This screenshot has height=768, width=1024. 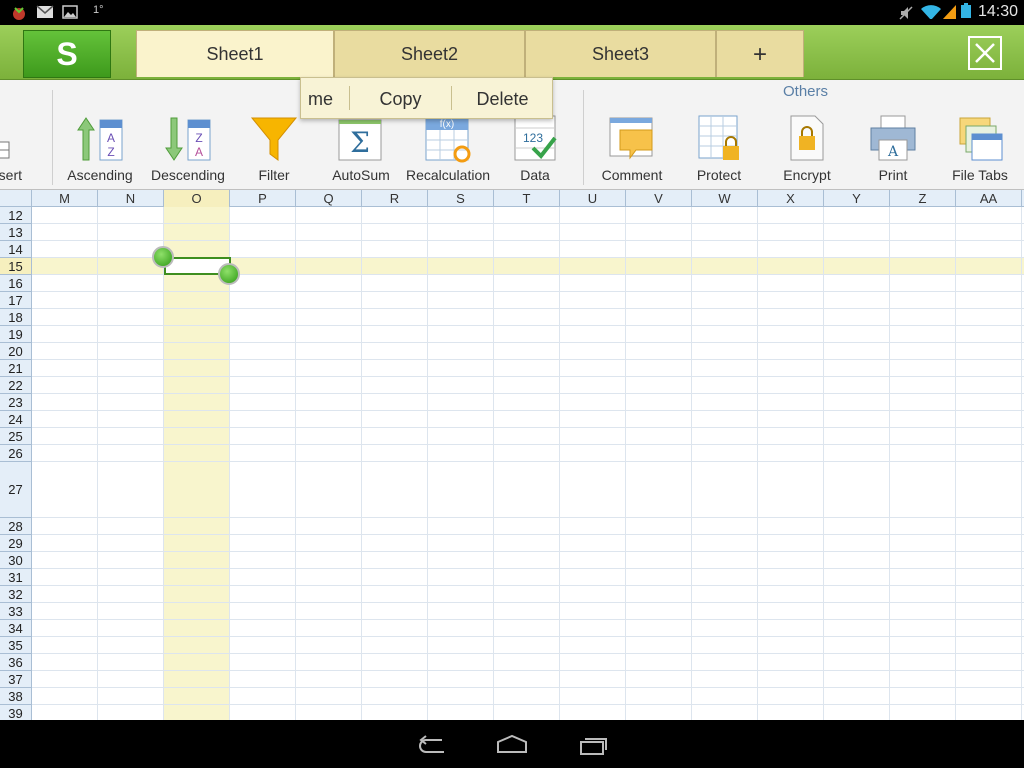 What do you see at coordinates (16, 317) in the screenshot?
I see `row-header: 18` at bounding box center [16, 317].